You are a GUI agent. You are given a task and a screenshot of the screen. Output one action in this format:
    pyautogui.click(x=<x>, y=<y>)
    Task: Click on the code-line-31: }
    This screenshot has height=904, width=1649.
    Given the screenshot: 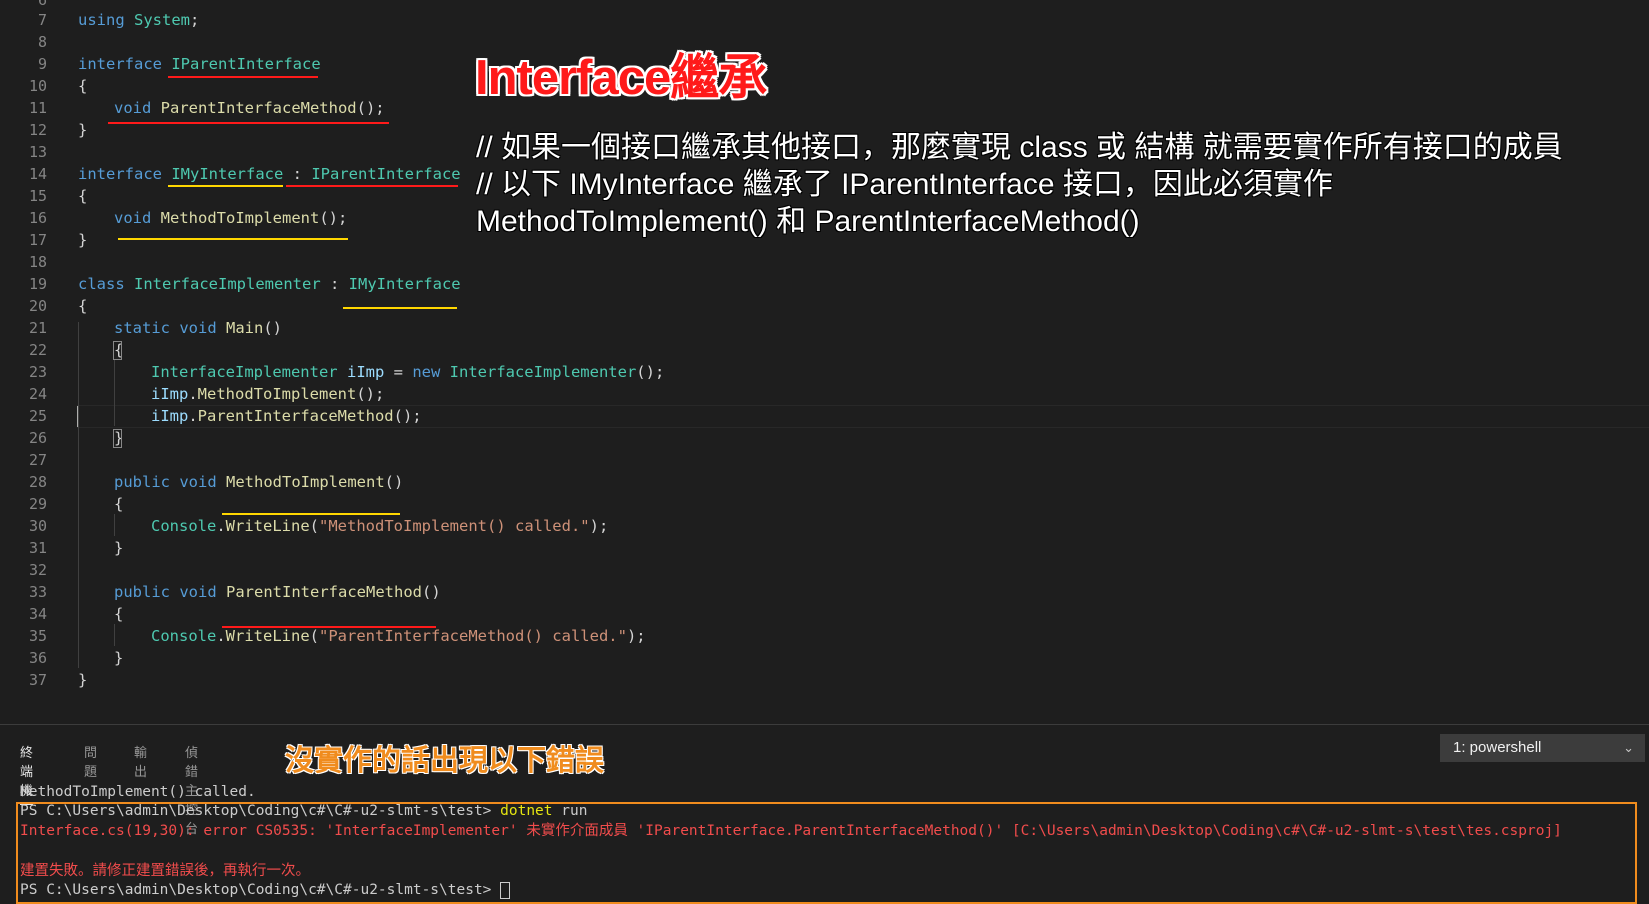 What is the action you would take?
    pyautogui.click(x=118, y=548)
    